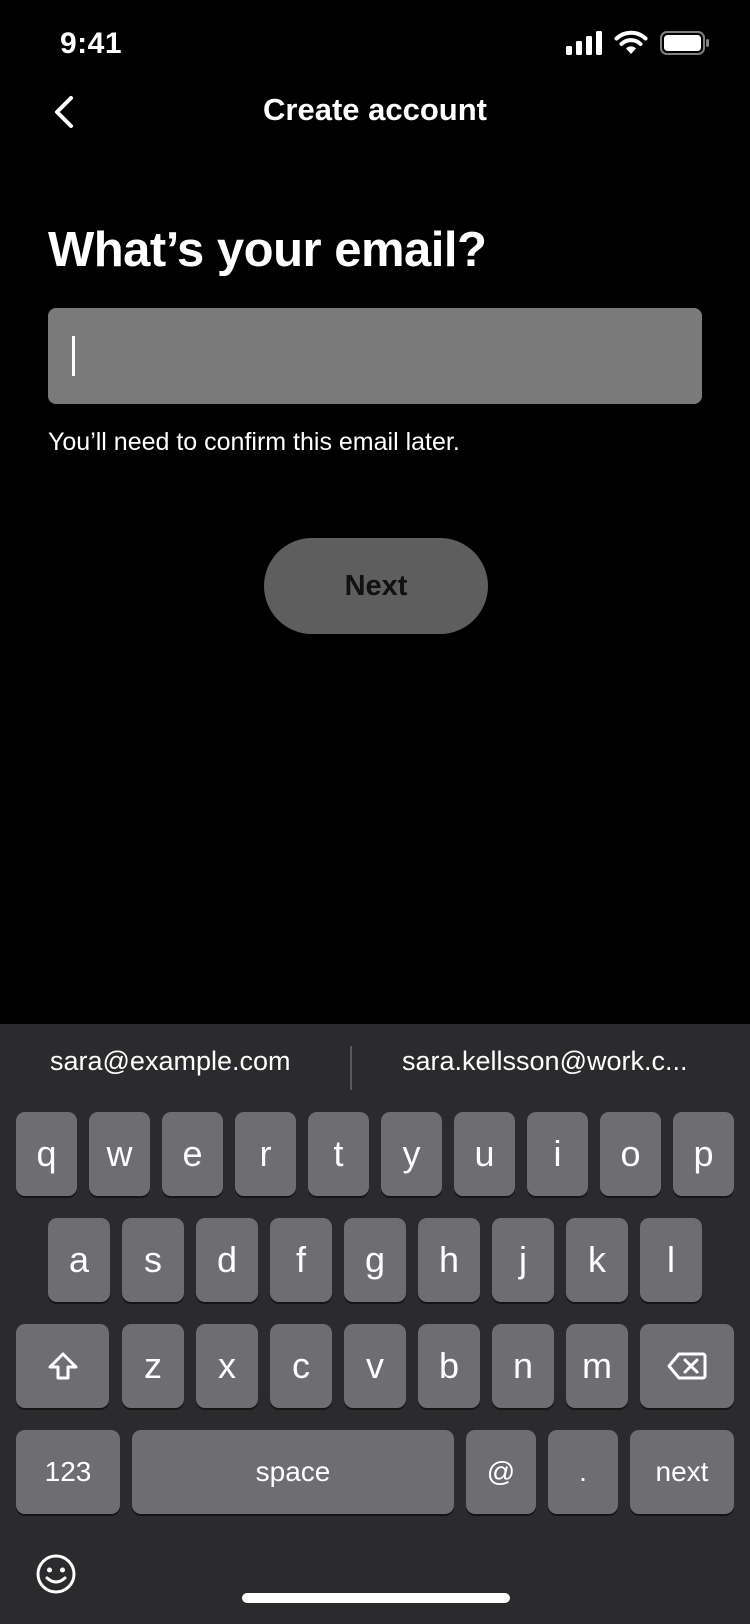  I want to click on delete-key, so click(687, 1366).